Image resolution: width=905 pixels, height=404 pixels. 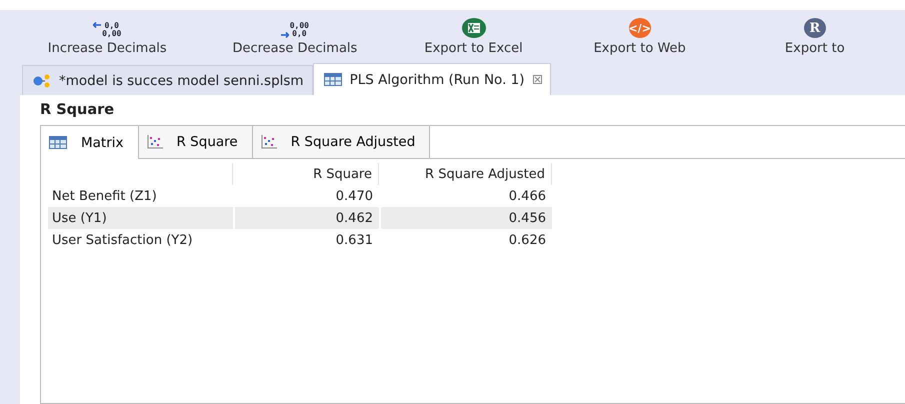 What do you see at coordinates (537, 79) in the screenshot?
I see `close-icon` at bounding box center [537, 79].